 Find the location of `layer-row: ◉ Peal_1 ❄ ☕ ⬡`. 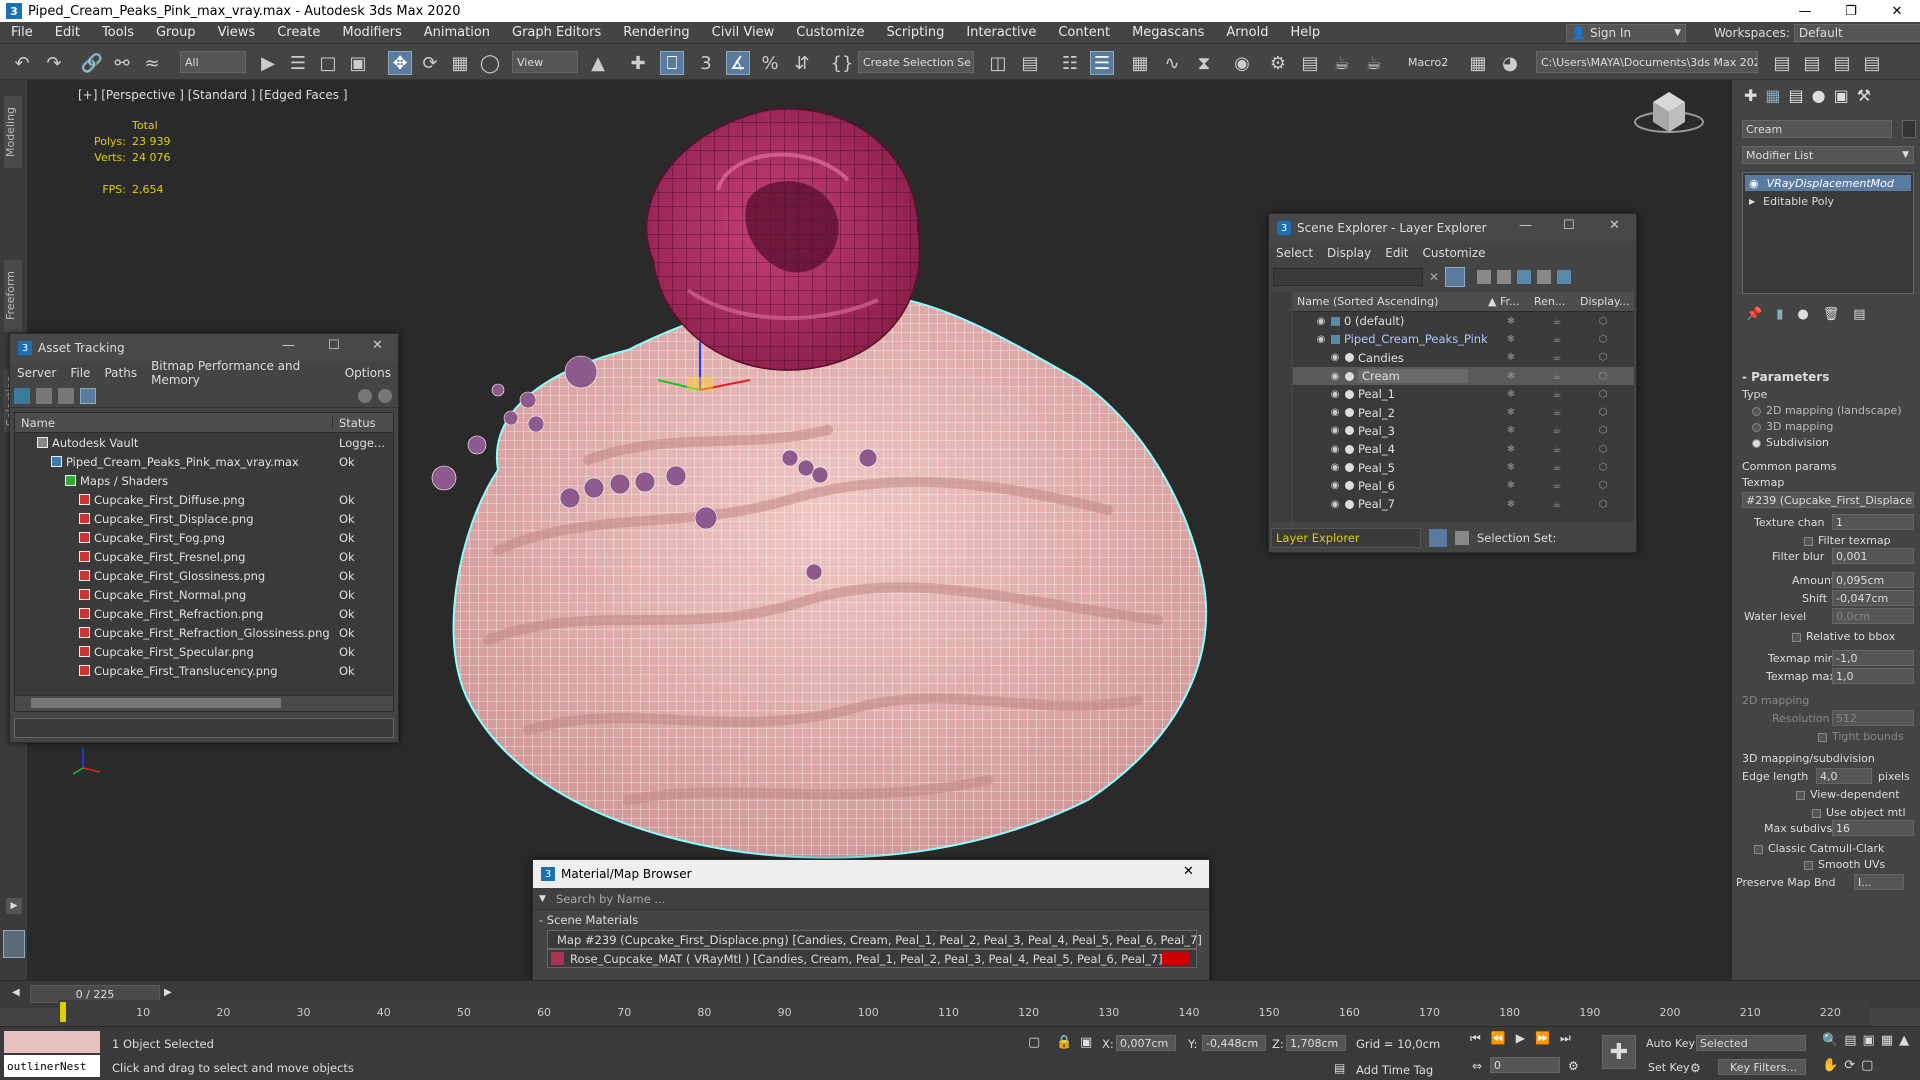

layer-row: ◉ Peal_1 ❄ ☕ ⬡ is located at coordinates (1463, 394).